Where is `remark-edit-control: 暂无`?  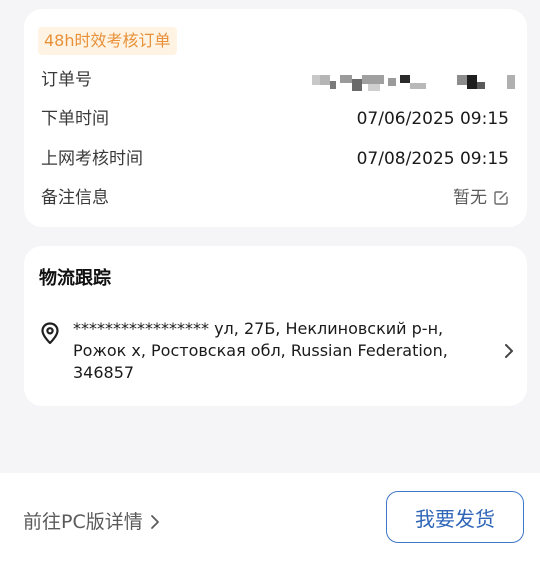
remark-edit-control: 暂无 is located at coordinates (481, 198).